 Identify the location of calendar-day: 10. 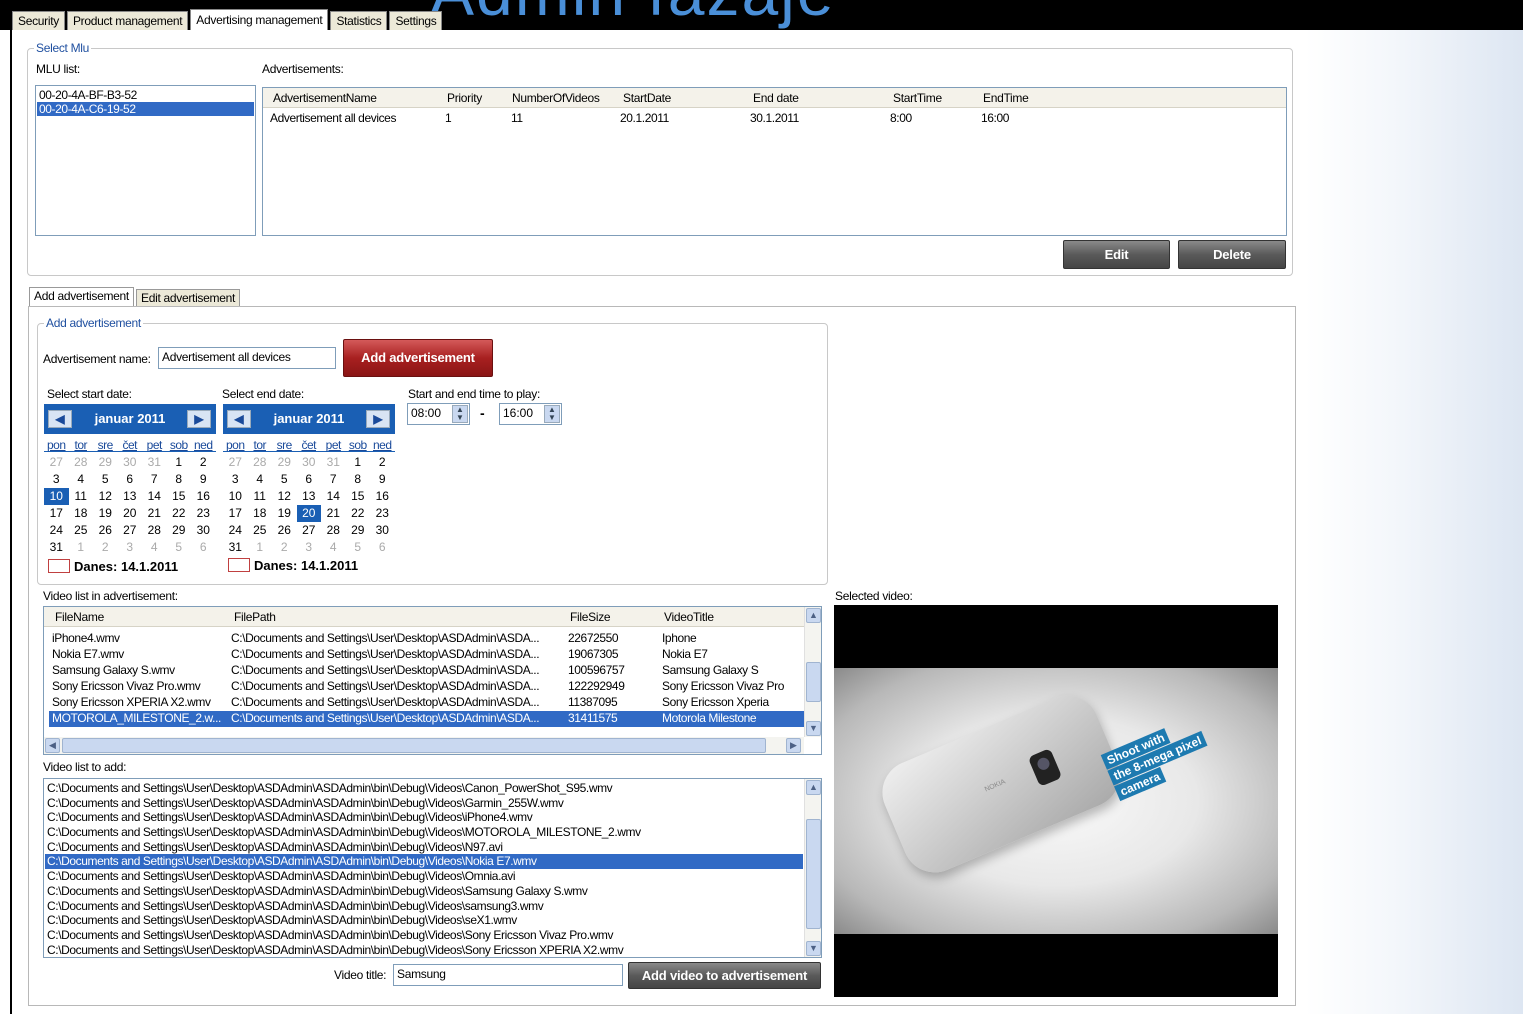
(235, 496).